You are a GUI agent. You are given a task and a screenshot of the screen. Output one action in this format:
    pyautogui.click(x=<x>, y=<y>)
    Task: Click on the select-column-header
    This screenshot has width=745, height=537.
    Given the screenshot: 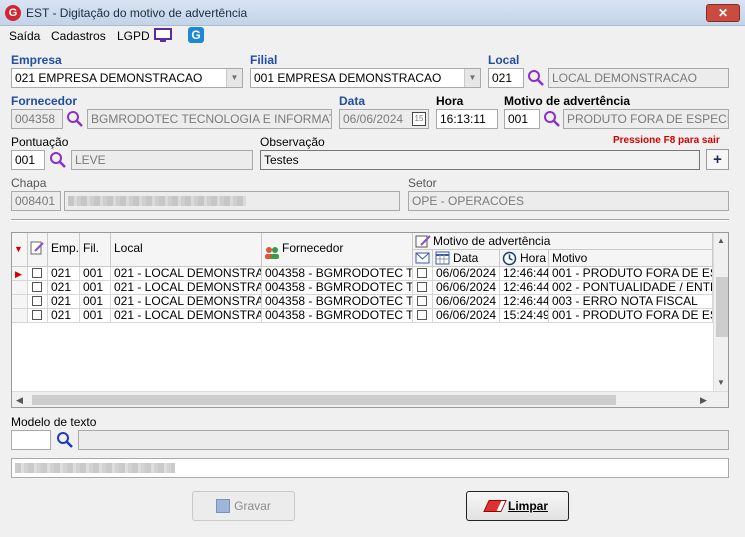 What is the action you would take?
    pyautogui.click(x=38, y=250)
    